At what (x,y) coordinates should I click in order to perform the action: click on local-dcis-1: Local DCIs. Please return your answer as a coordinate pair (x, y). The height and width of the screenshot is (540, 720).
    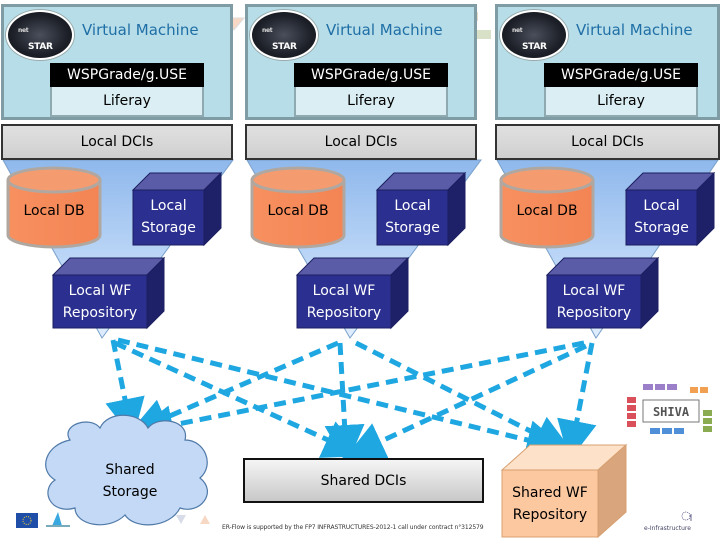
    Looking at the image, I should click on (117, 142).